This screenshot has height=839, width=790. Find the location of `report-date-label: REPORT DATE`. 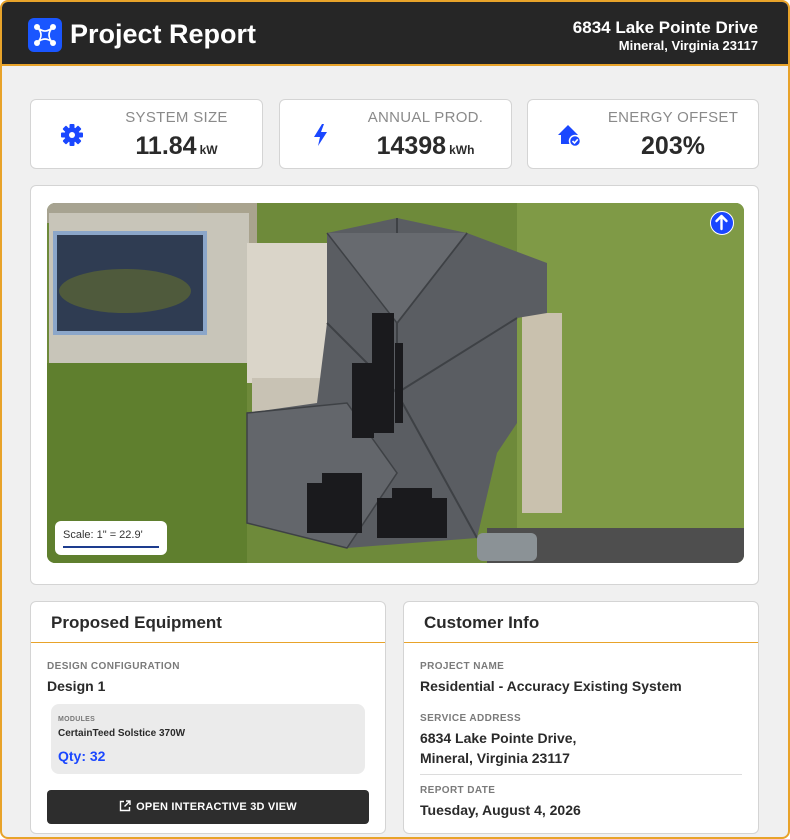

report-date-label: REPORT DATE is located at coordinates (458, 790).